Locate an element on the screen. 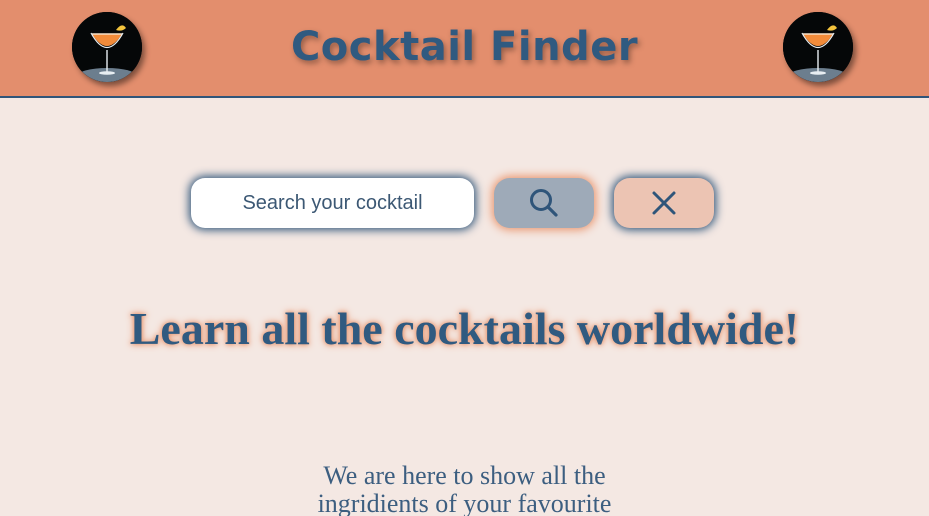 Image resolution: width=929 pixels, height=516 pixels. search-input is located at coordinates (332, 203).